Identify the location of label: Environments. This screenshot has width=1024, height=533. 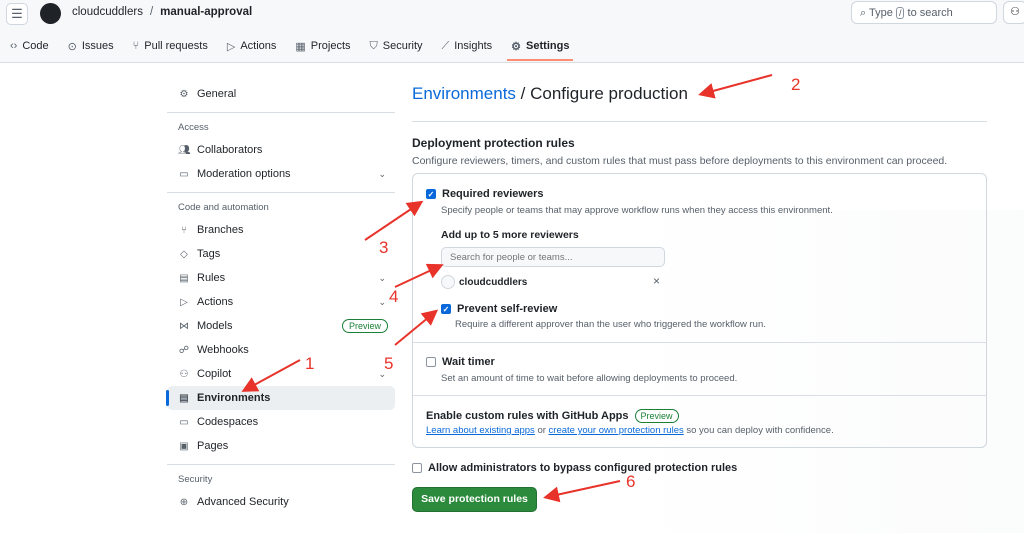
(234, 398).